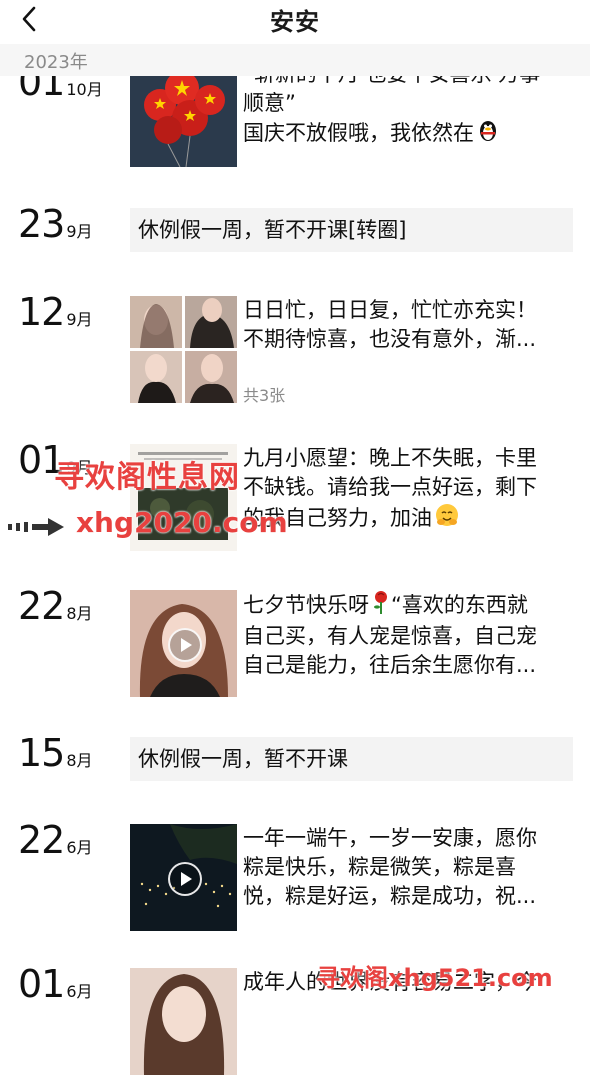 The height and width of the screenshot is (1075, 590). I want to click on image-count: 共3张, so click(264, 395).